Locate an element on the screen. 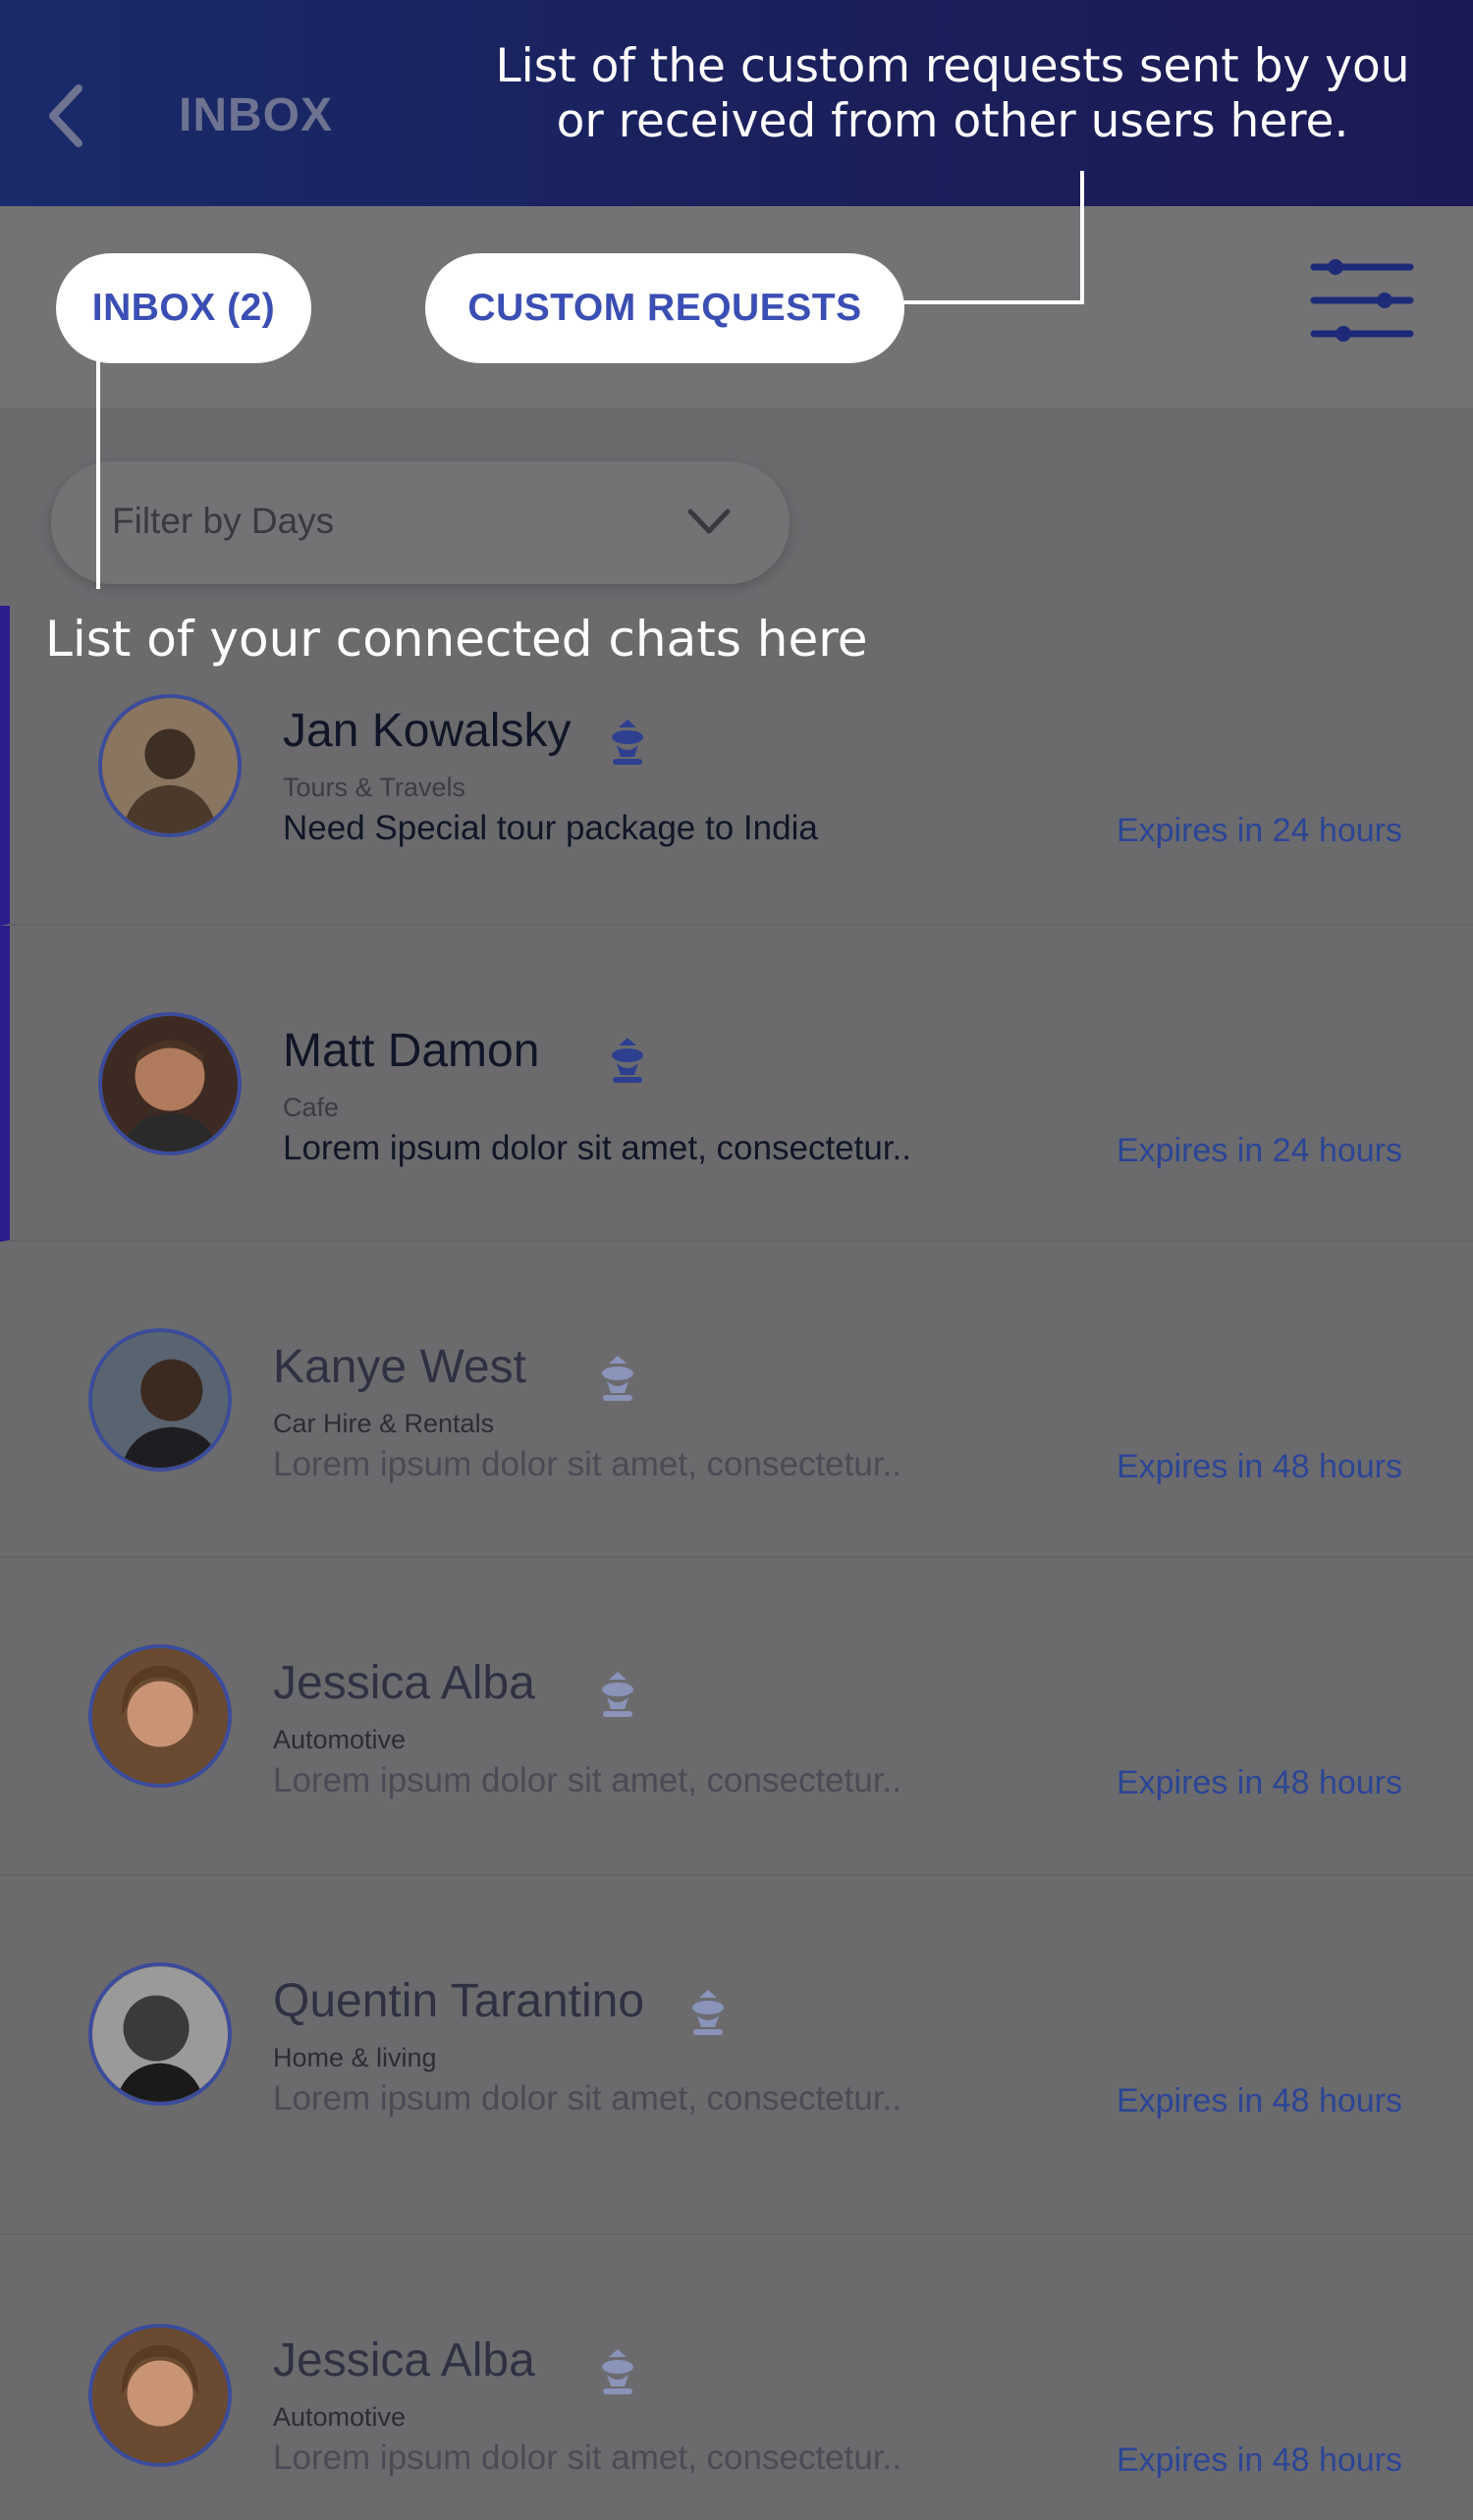 The width and height of the screenshot is (1473, 2520). tab-custom-requests: CUSTOM REQUESTS is located at coordinates (664, 308).